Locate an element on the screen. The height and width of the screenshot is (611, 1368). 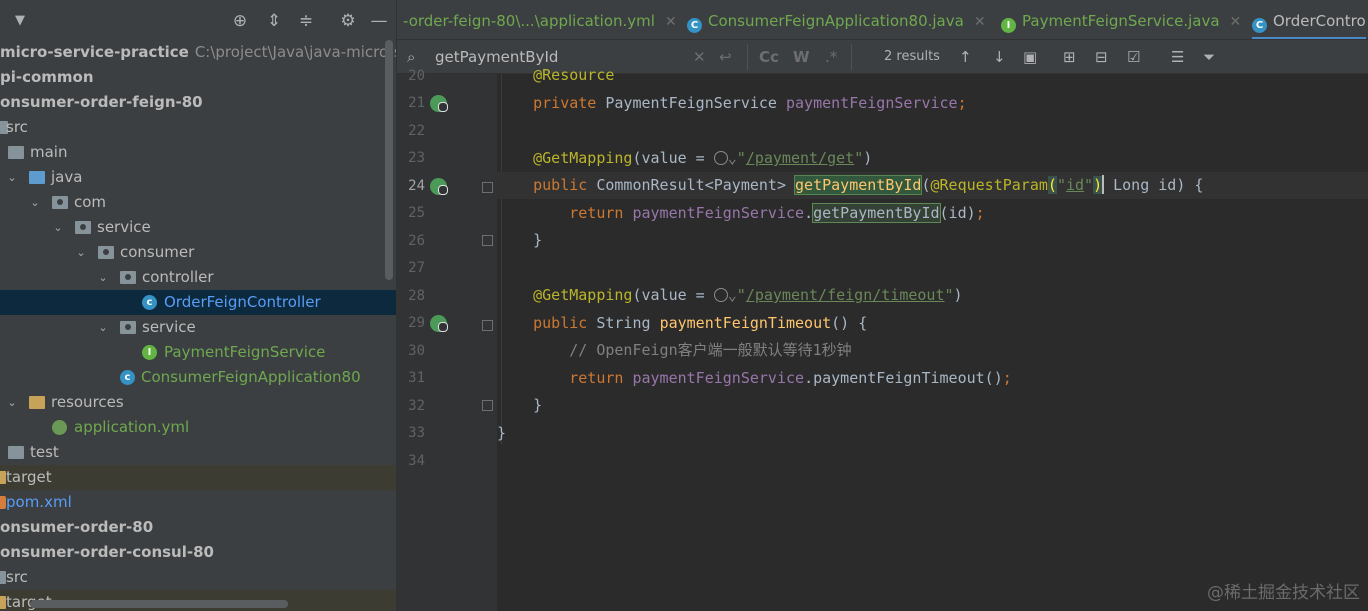
tree-item-order-feign-controller: c OrderFeignController is located at coordinates (198, 302).